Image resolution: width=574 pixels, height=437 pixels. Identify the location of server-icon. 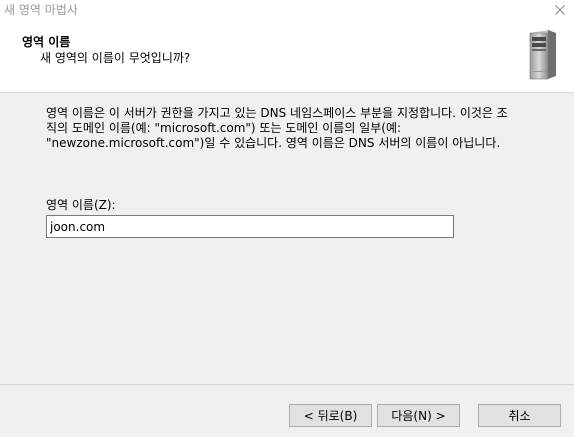
(542, 55).